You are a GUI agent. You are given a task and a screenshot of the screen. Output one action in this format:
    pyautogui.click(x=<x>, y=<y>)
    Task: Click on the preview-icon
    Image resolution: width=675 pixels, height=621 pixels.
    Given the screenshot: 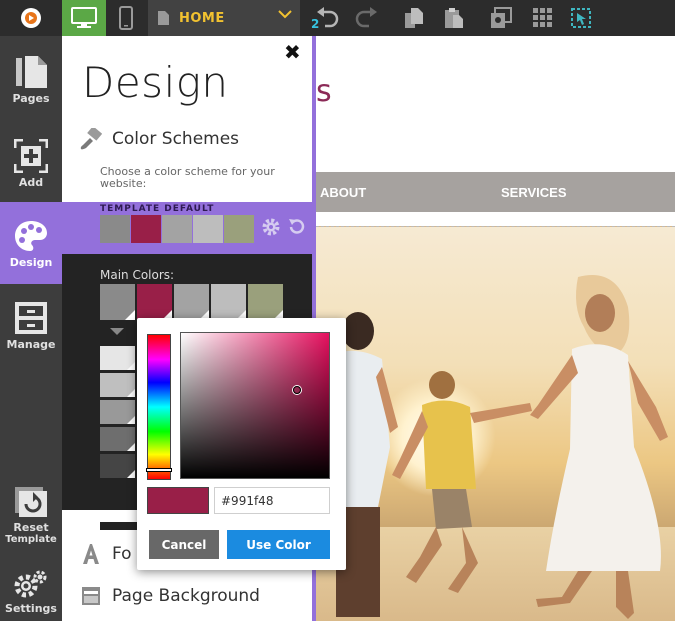 What is the action you would take?
    pyautogui.click(x=501, y=17)
    